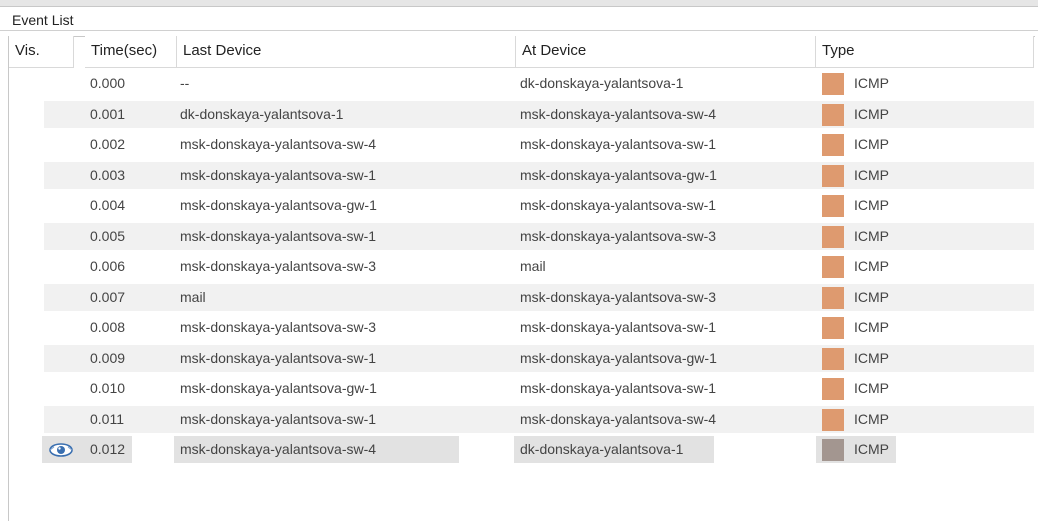  What do you see at coordinates (262, 113) in the screenshot?
I see `last-device-cell: dk-donskaya-yalantsova-1` at bounding box center [262, 113].